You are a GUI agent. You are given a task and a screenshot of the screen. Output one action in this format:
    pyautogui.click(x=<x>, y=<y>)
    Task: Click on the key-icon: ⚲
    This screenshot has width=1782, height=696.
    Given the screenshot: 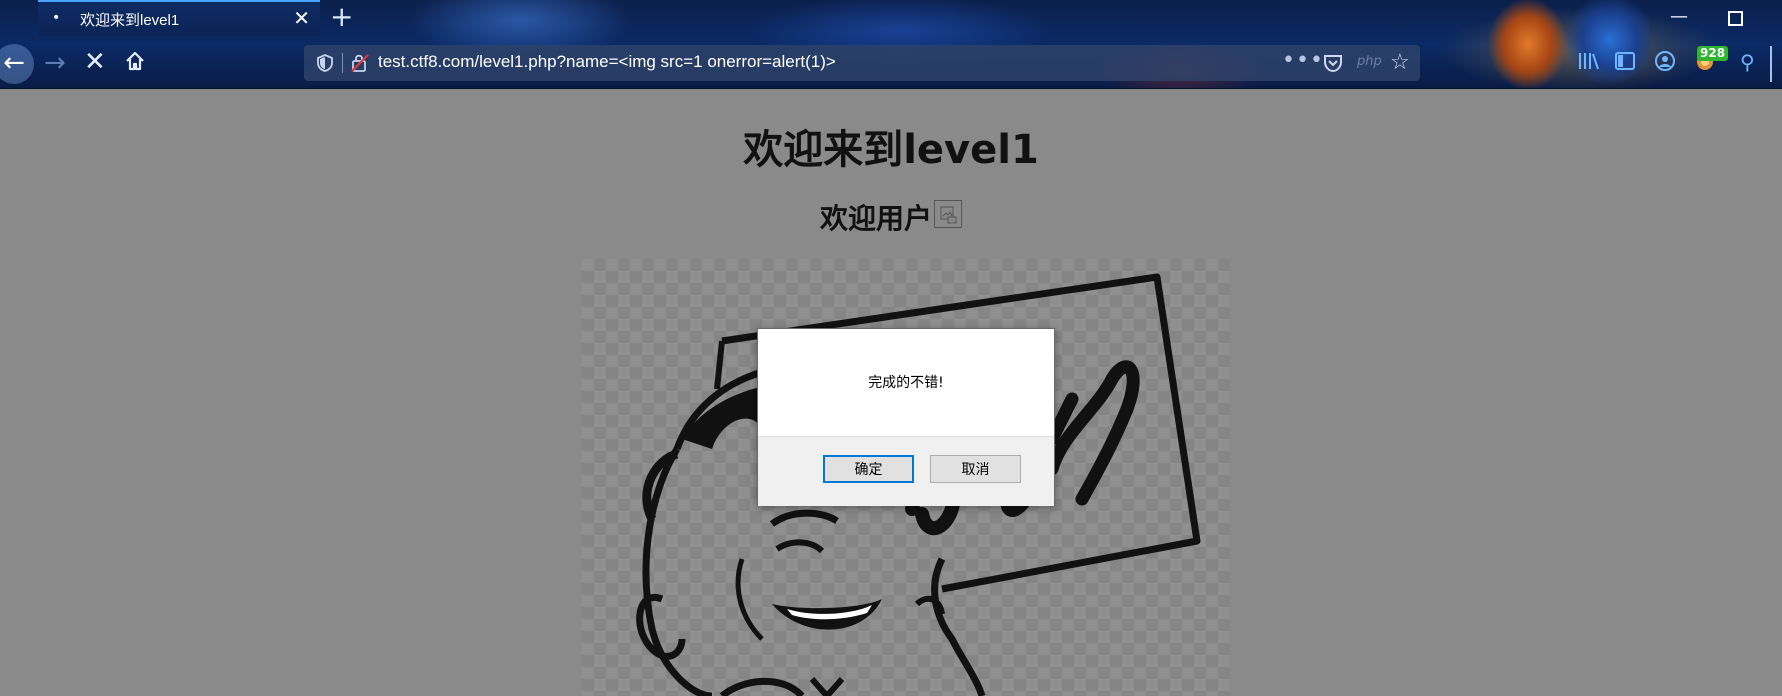 What is the action you would take?
    pyautogui.click(x=1747, y=62)
    